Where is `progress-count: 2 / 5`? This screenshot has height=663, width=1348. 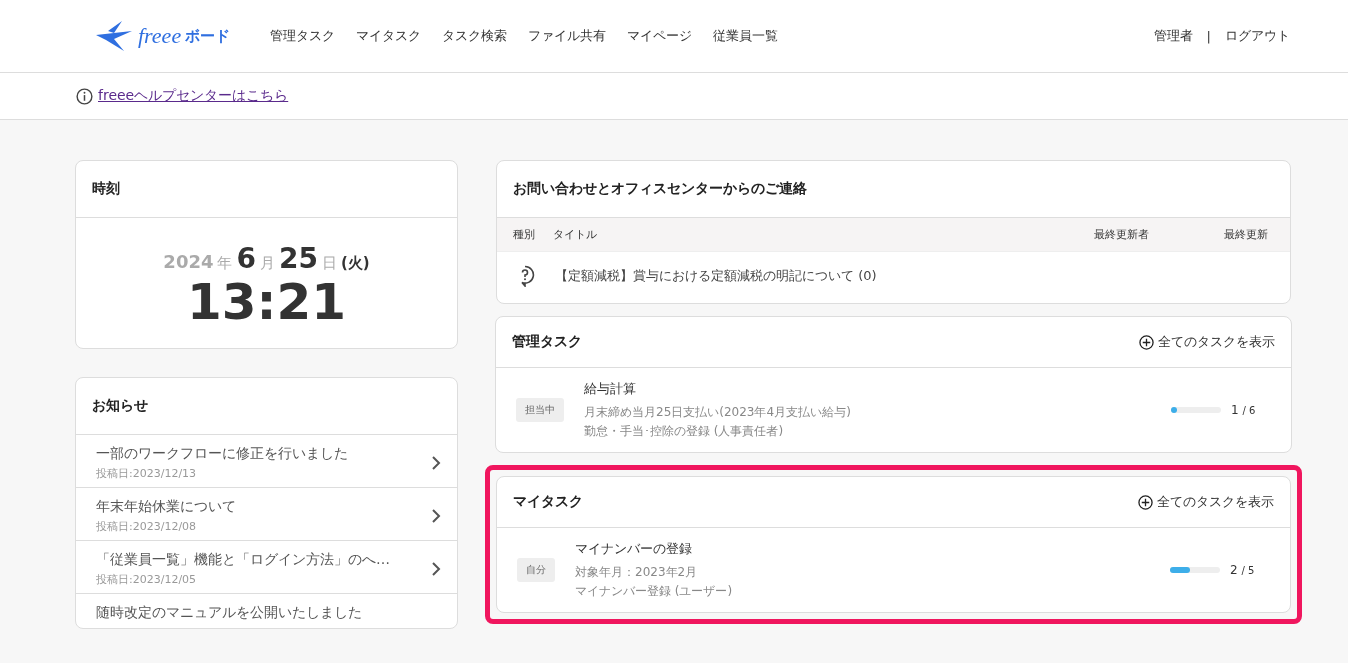 progress-count: 2 / 5 is located at coordinates (1243, 570).